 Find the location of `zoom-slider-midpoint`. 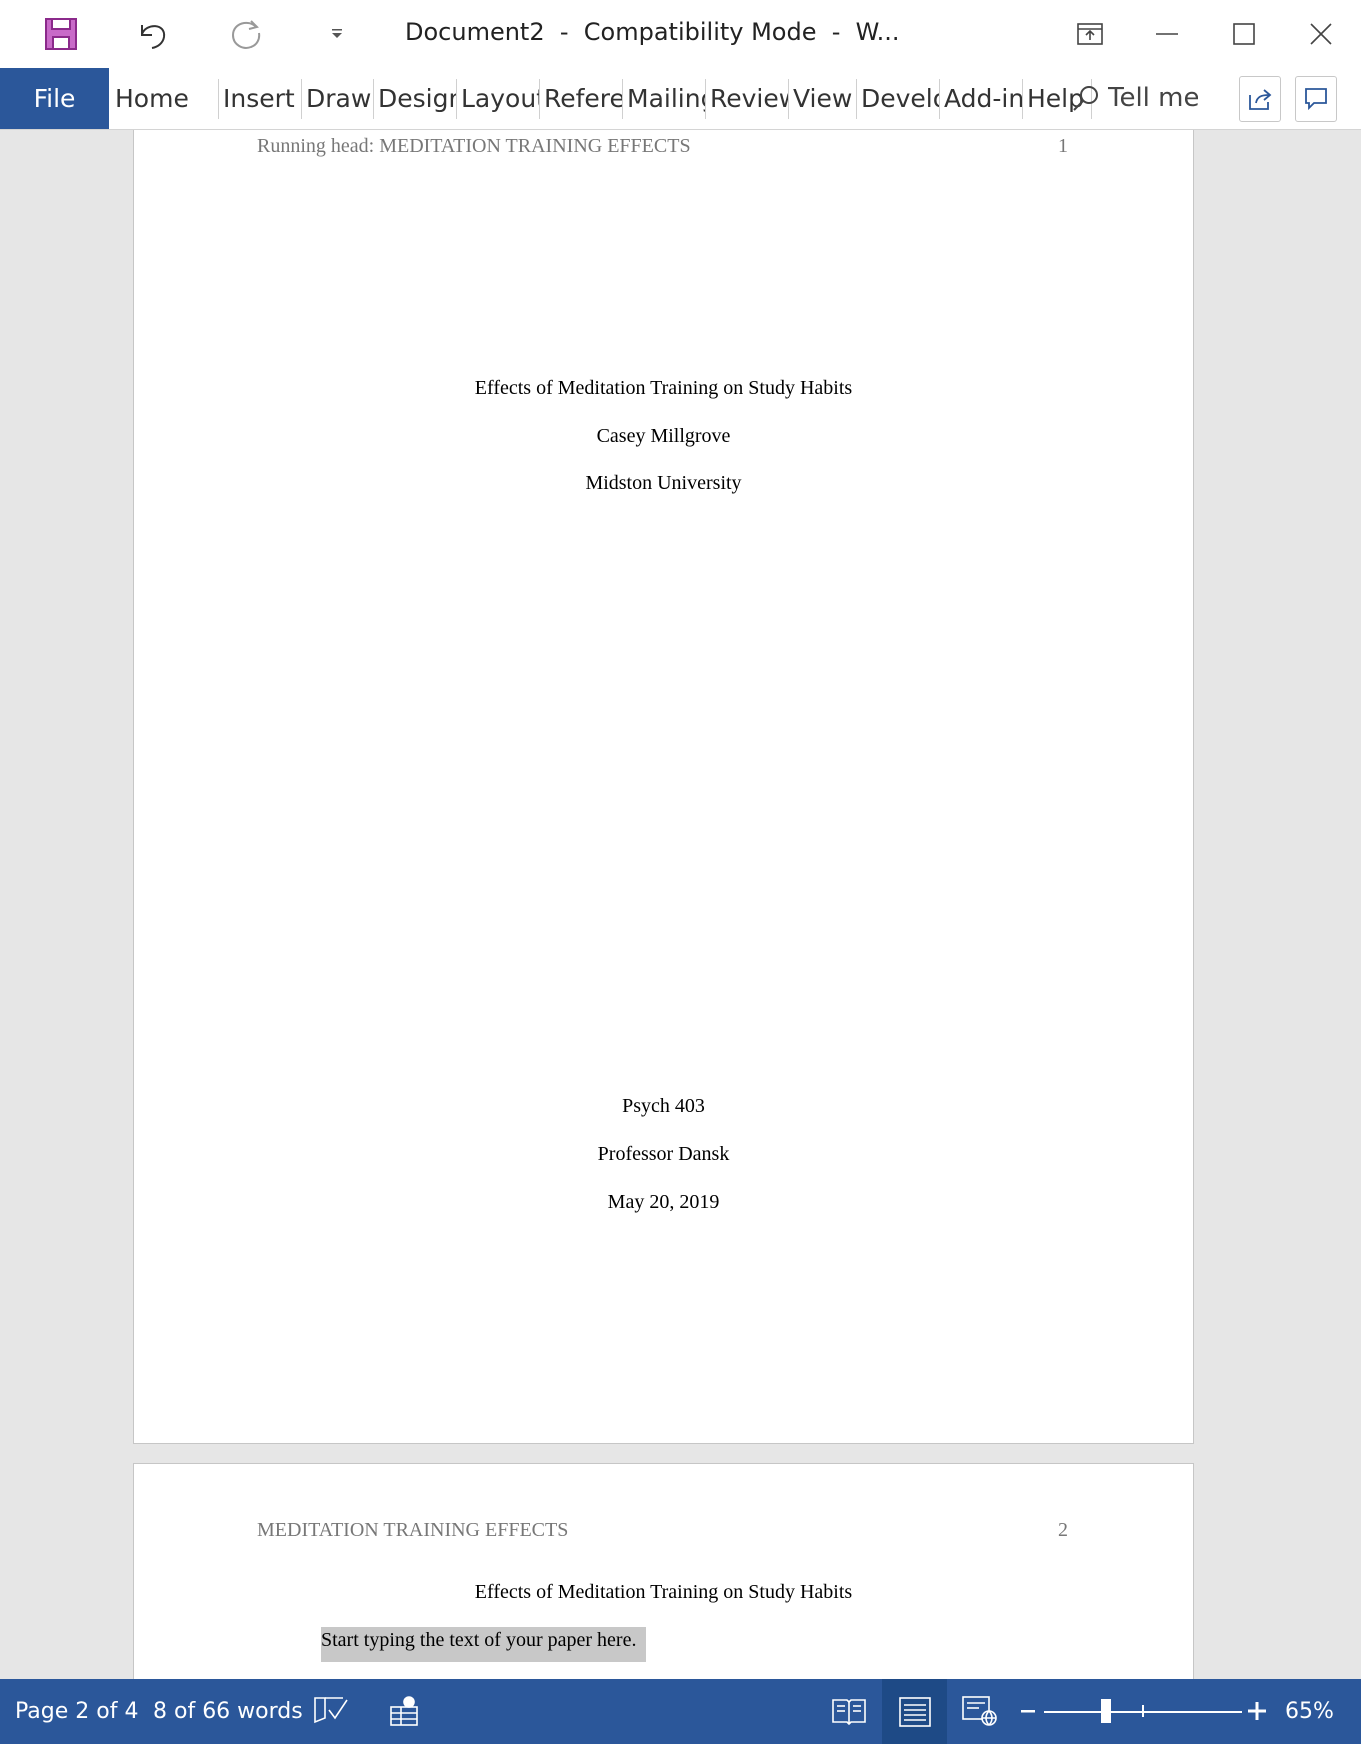

zoom-slider-midpoint is located at coordinates (1143, 1711).